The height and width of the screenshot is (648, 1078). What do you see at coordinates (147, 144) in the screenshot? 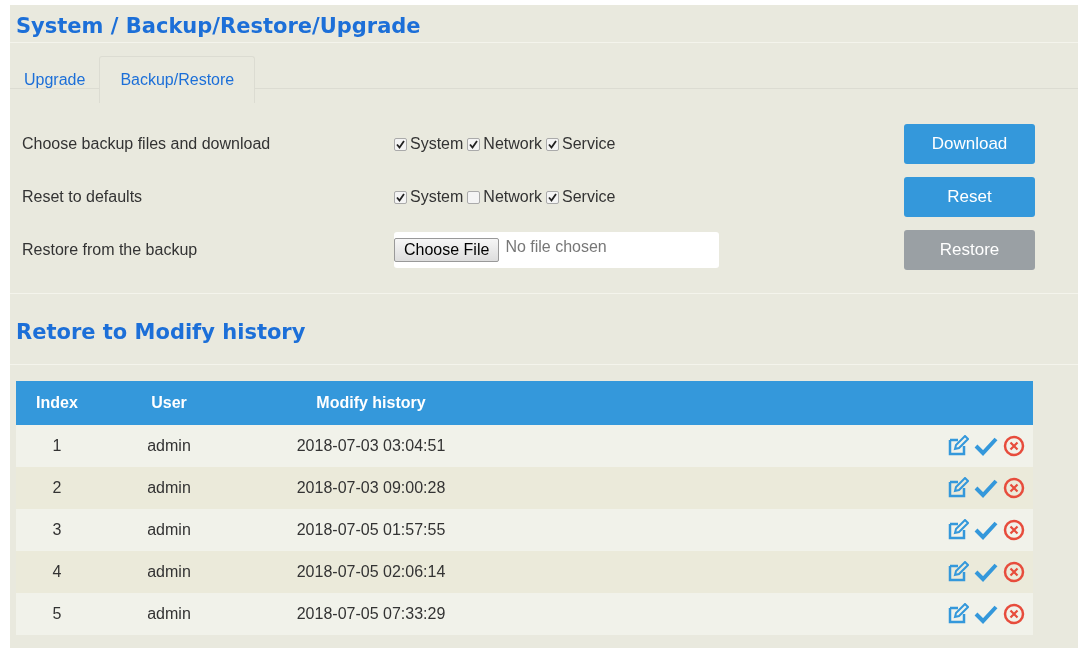
I see `row-label: Choose backup files and download` at bounding box center [147, 144].